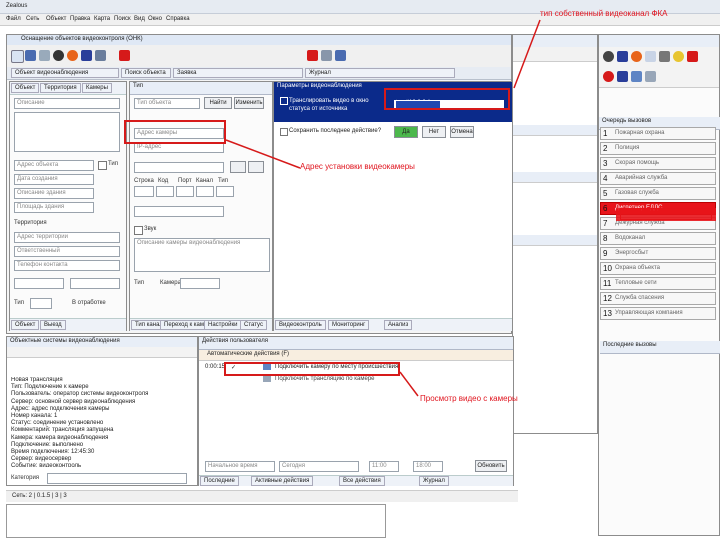 The width and height of the screenshot is (720, 540). I want to click on annotation-top: тип собственный видеоканал ФКА, so click(604, 13).